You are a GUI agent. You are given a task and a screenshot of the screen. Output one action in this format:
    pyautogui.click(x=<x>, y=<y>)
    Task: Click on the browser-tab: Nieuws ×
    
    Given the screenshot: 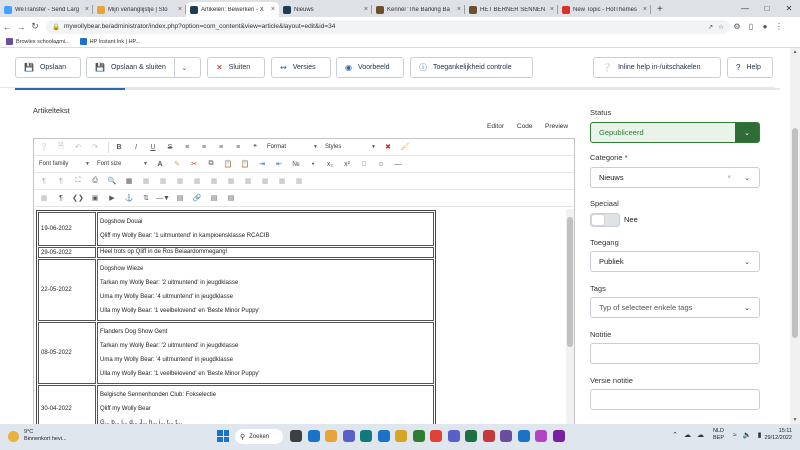 What is the action you would take?
    pyautogui.click(x=325, y=9)
    